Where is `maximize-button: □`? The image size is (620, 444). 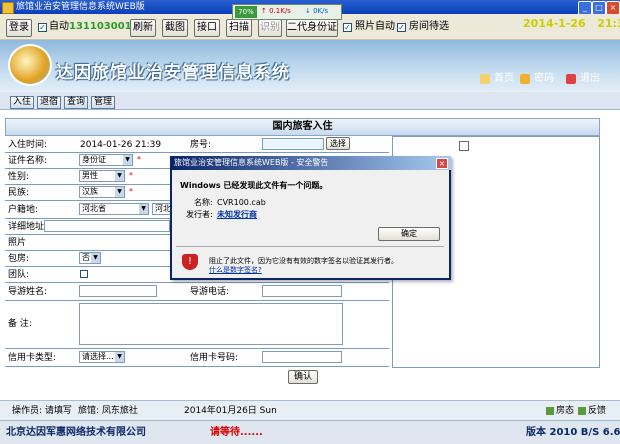
maximize-button: □ is located at coordinates (599, 8).